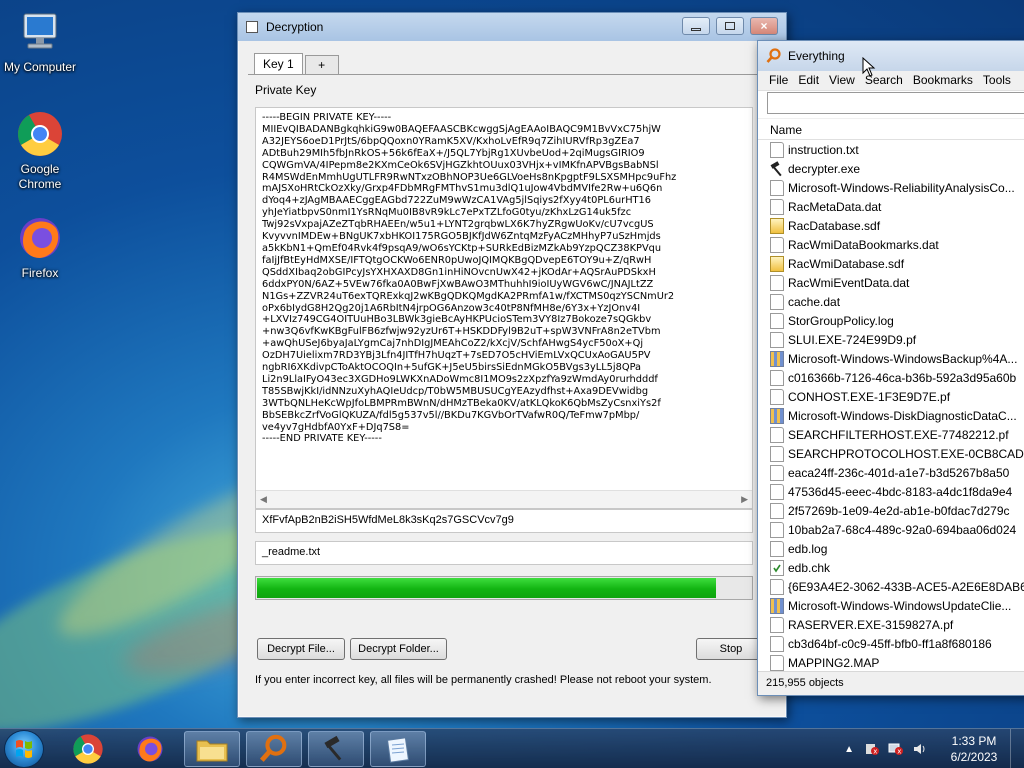  I want to click on file-row: 2f57269b-1e09-4e2d-ab1e-b0fdac7d279c, so click(891, 510).